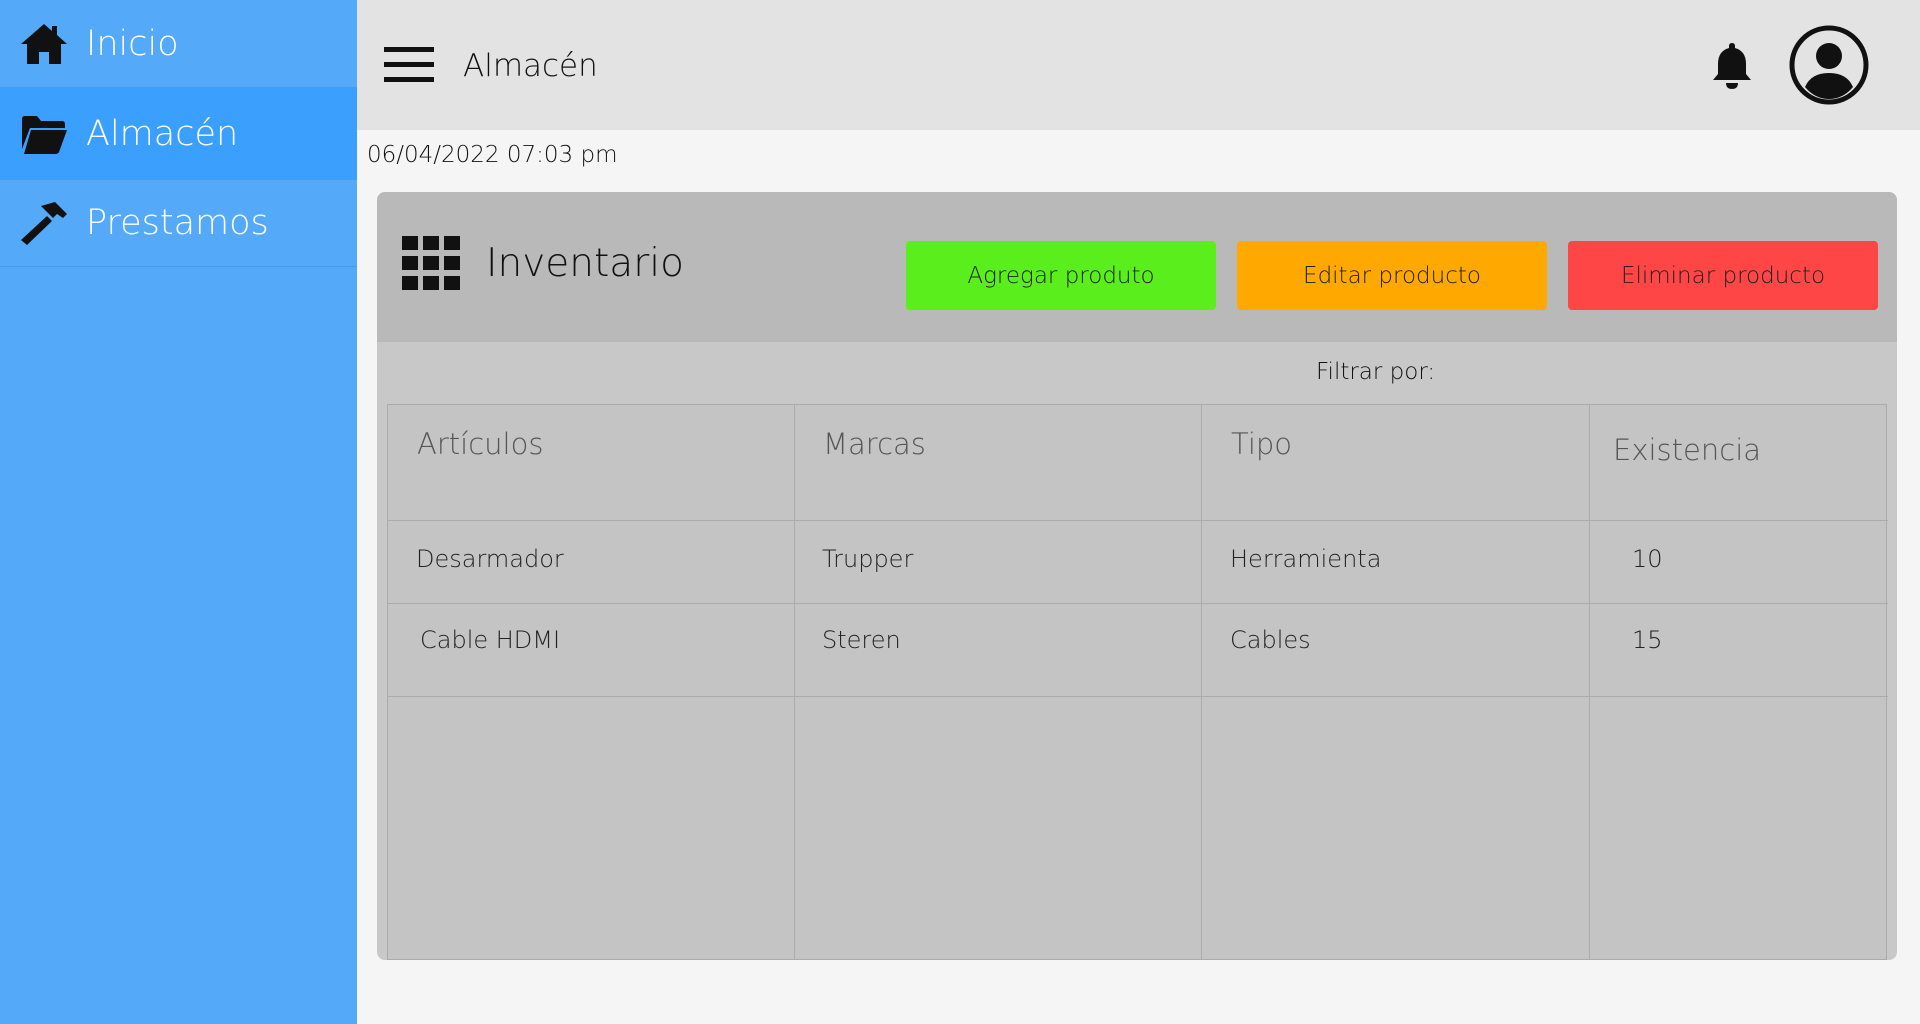 The width and height of the screenshot is (1920, 1024). What do you see at coordinates (1687, 450) in the screenshot?
I see `column-header-existencia: Existencia` at bounding box center [1687, 450].